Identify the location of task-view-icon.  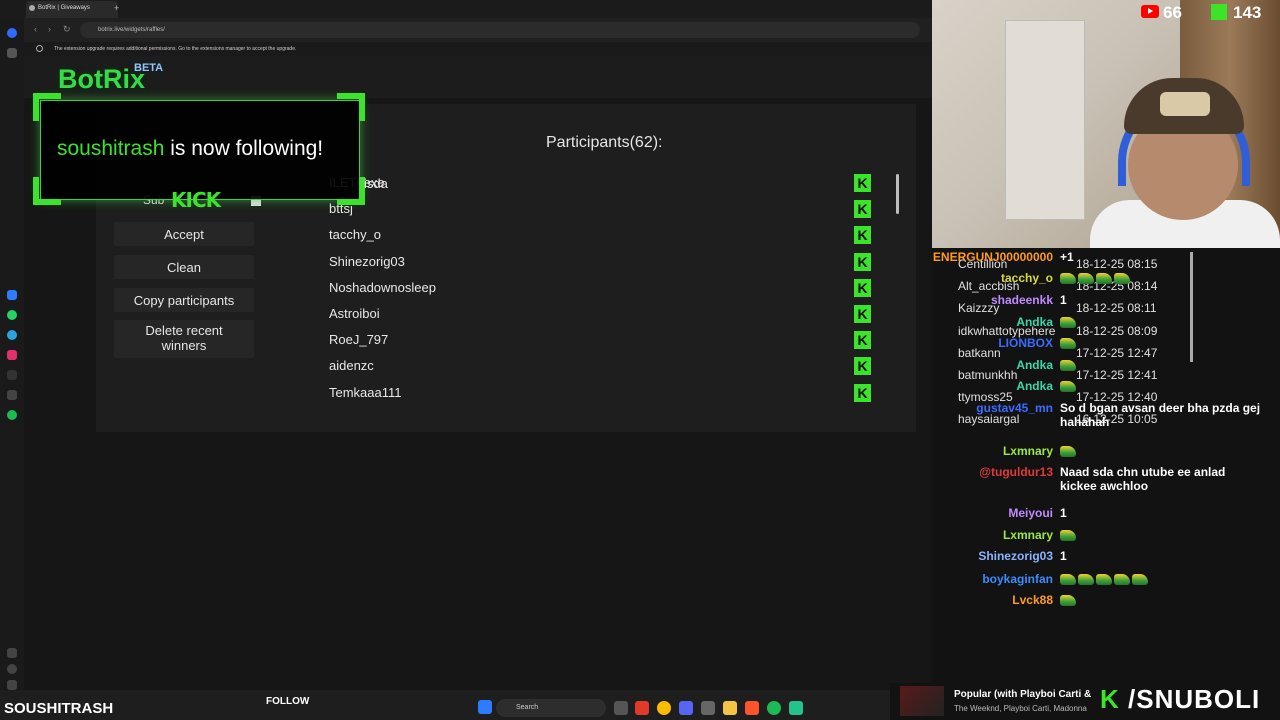
(621, 708).